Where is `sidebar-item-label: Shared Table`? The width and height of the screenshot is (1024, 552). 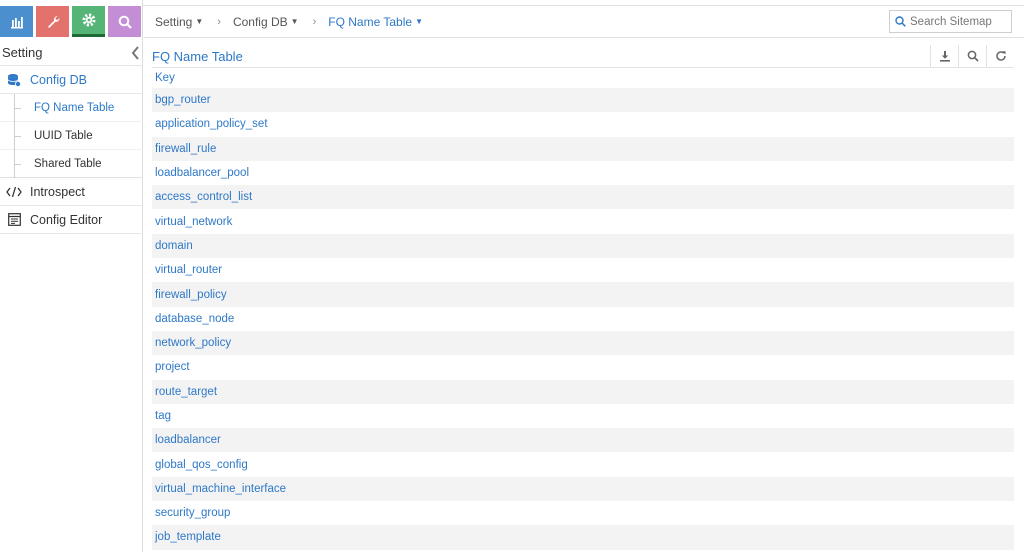 sidebar-item-label: Shared Table is located at coordinates (68, 163).